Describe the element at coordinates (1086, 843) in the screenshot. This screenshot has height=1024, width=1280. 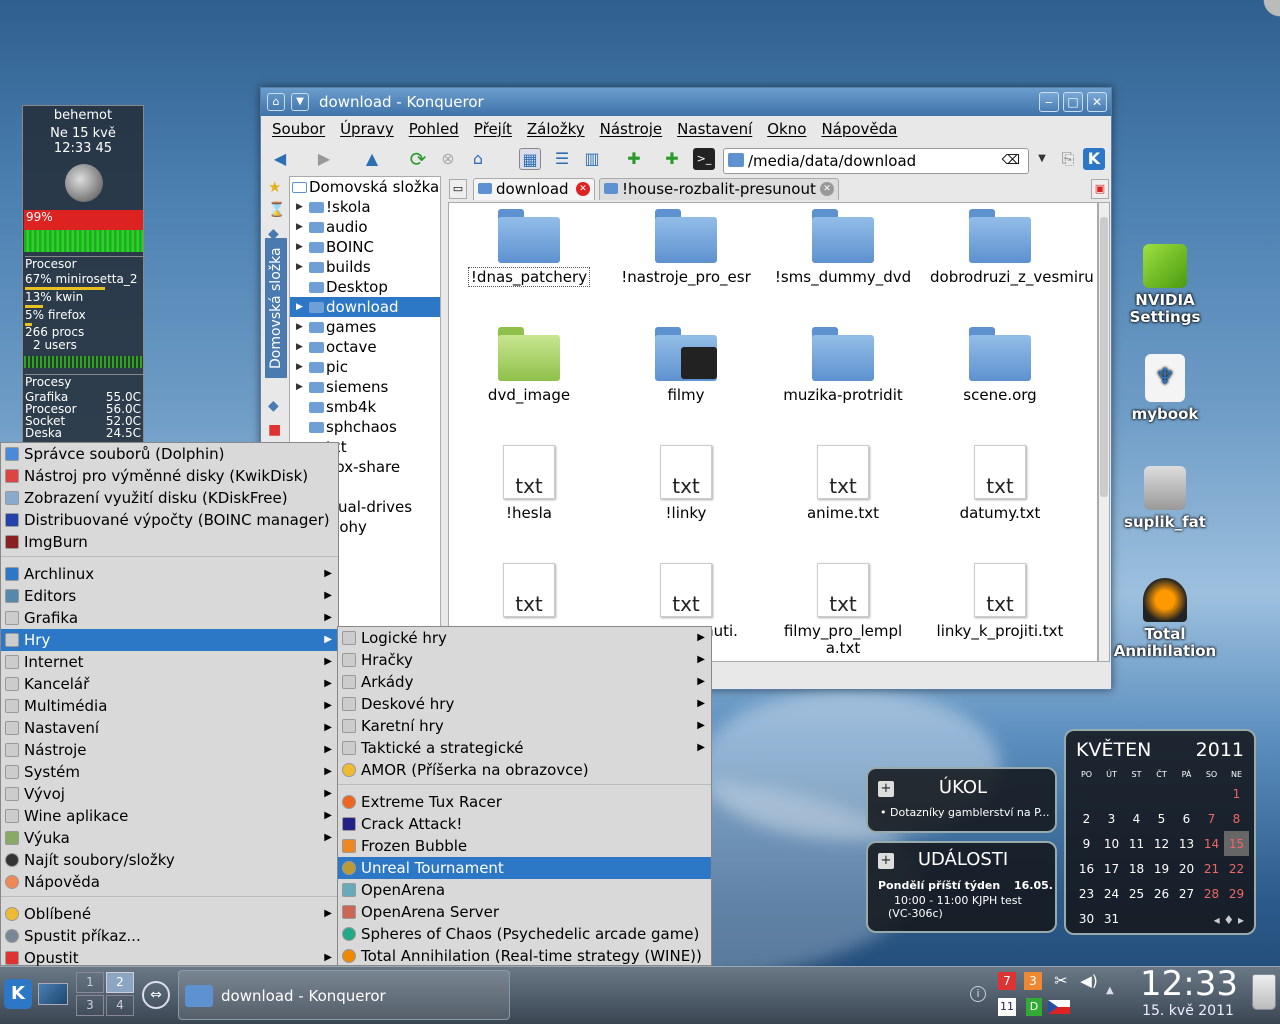
I see `calendar-day: 9` at that location.